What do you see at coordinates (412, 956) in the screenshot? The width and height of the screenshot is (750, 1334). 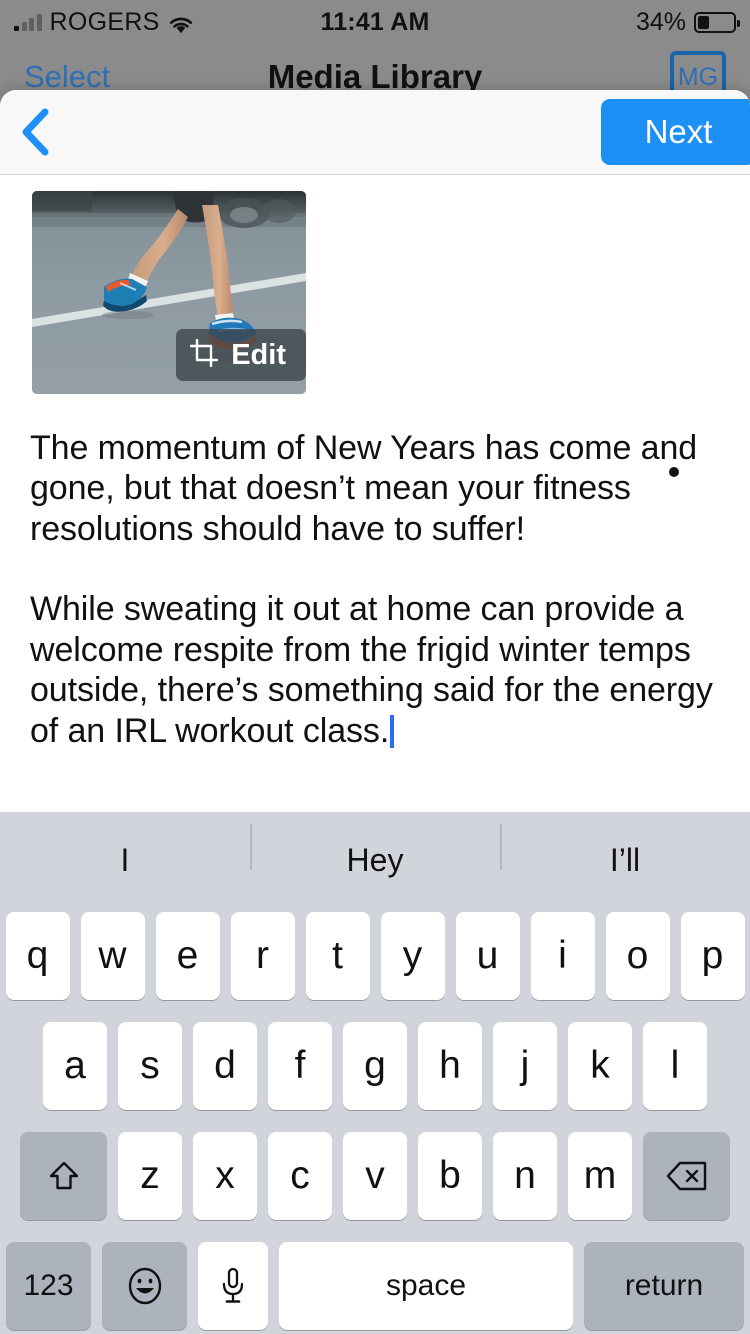 I see `key-y: y` at bounding box center [412, 956].